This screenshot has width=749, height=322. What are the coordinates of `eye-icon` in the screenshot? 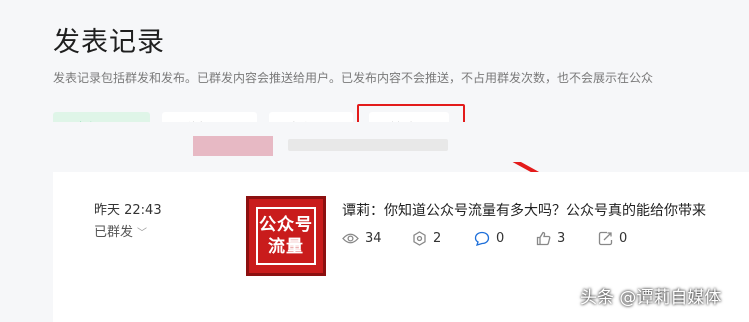 It's located at (350, 238).